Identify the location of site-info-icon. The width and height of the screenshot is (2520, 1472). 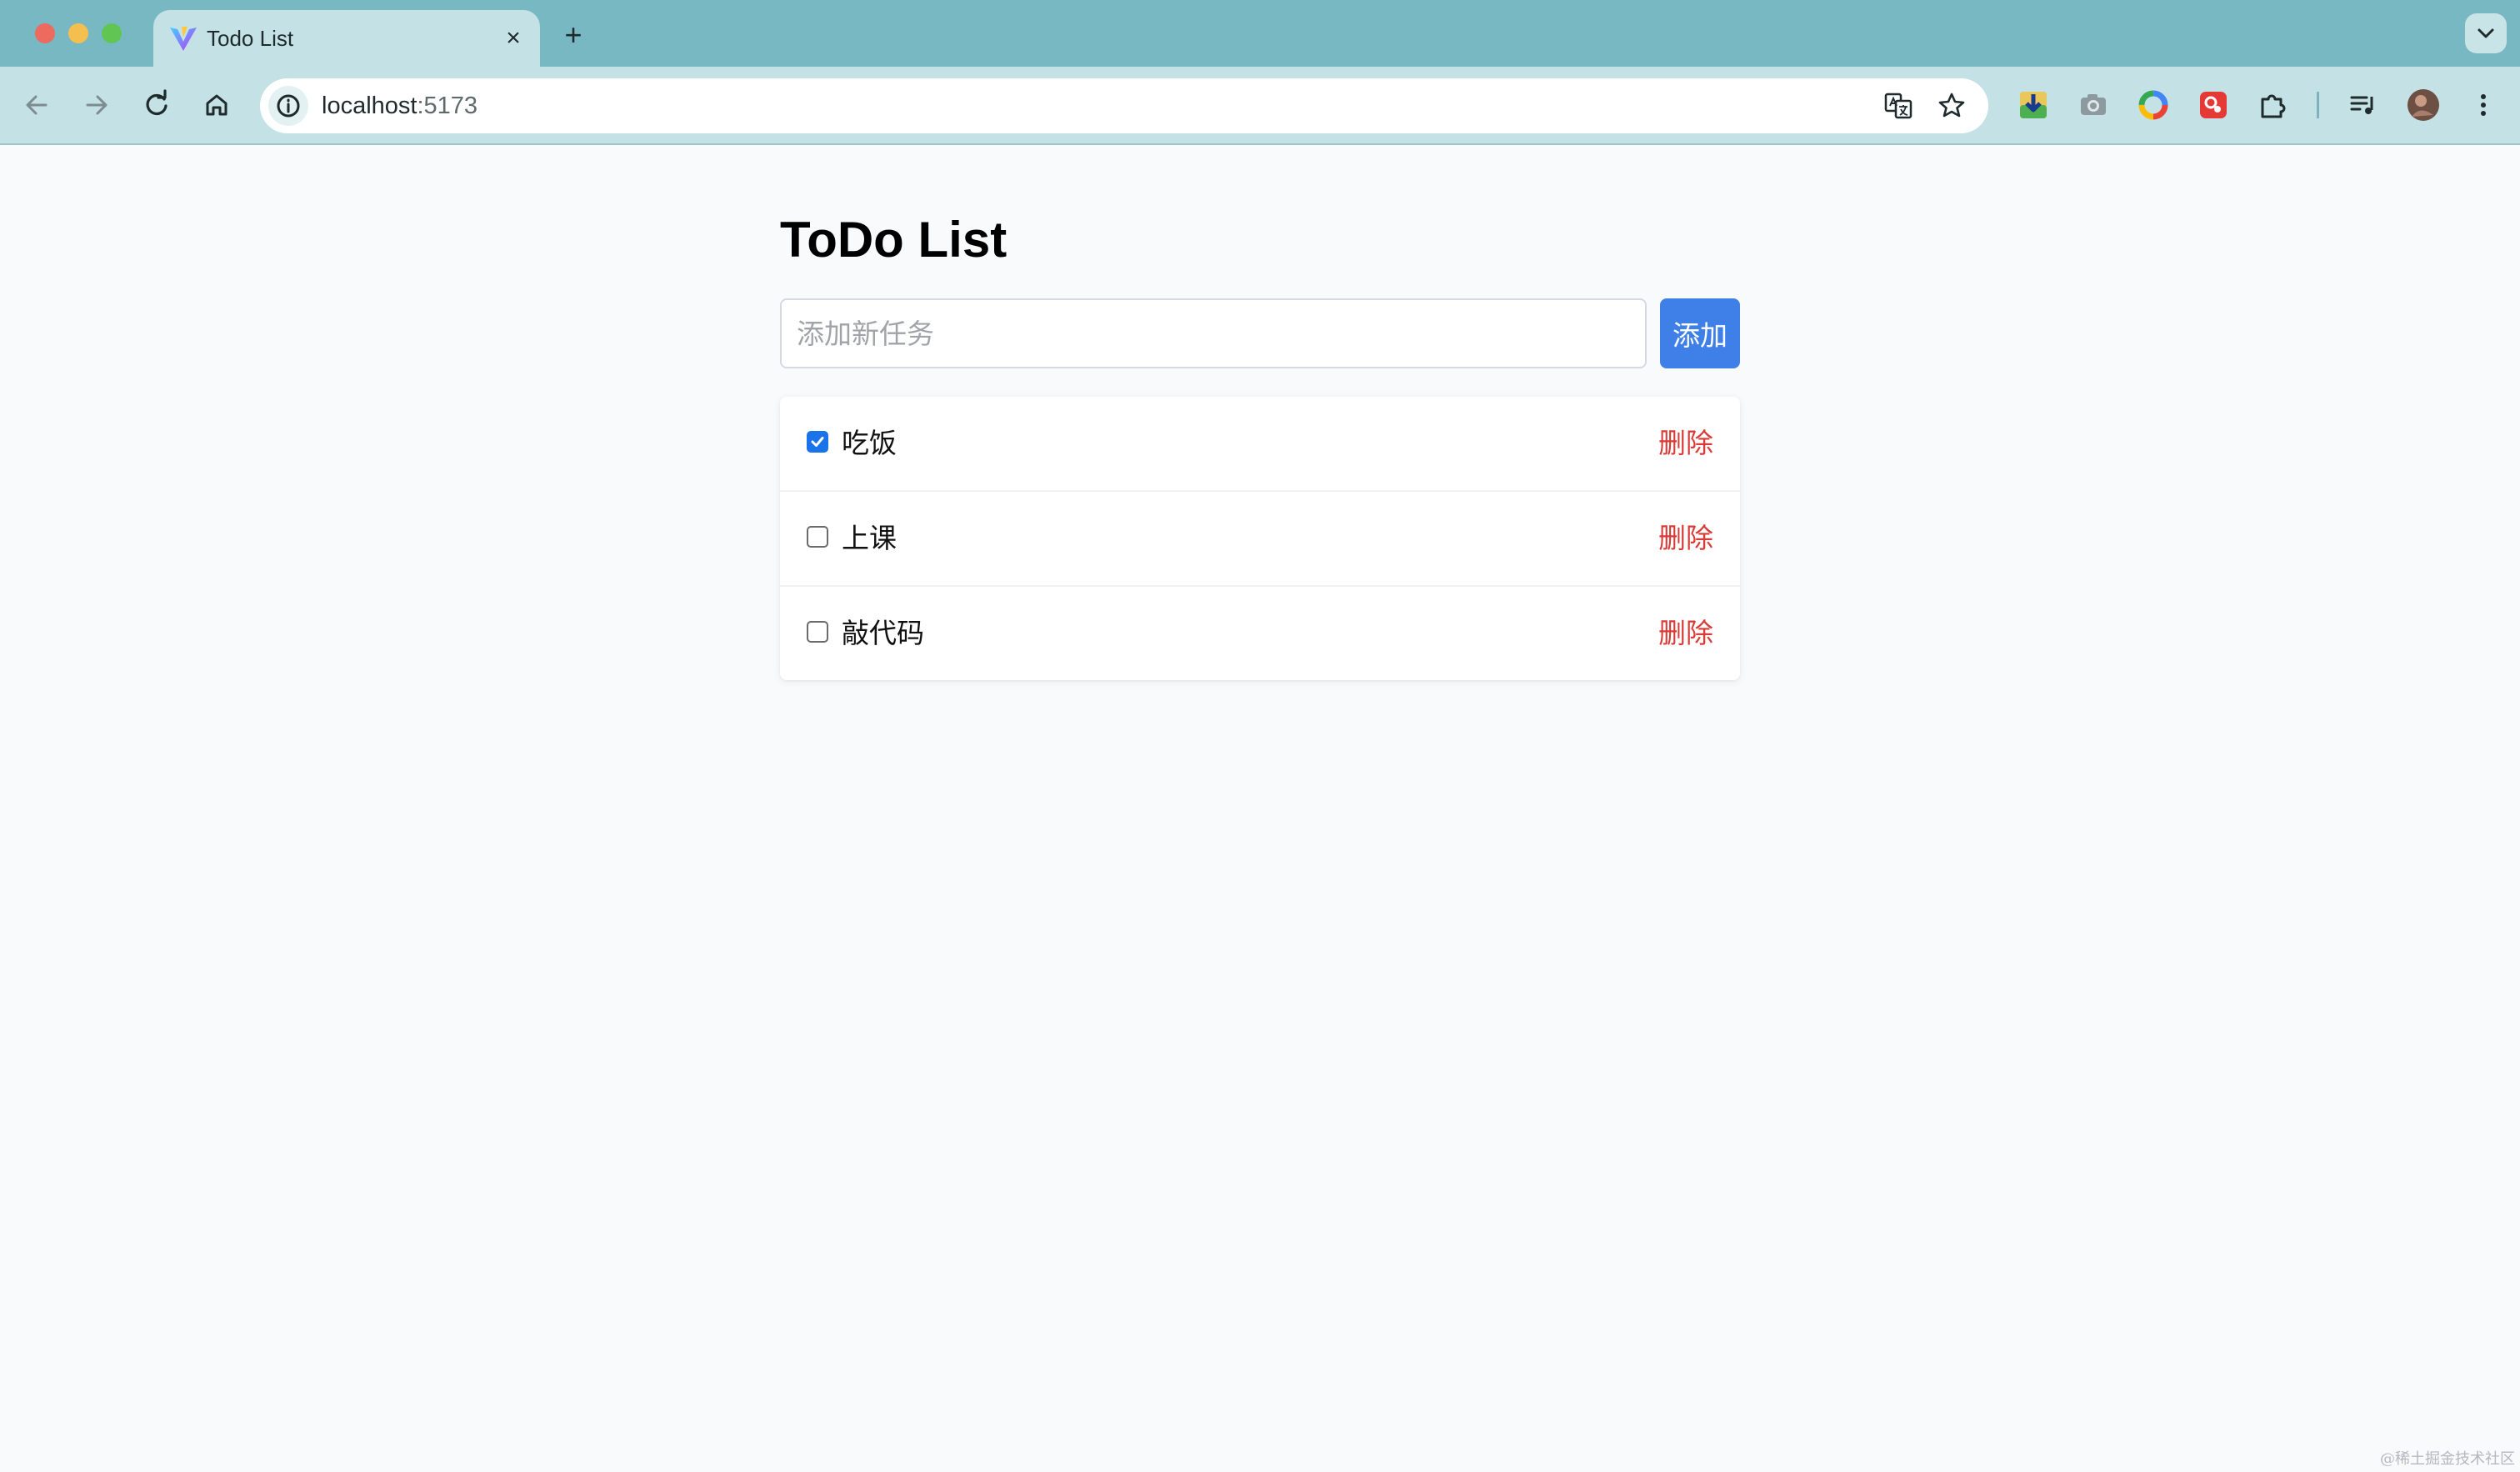
(288, 106).